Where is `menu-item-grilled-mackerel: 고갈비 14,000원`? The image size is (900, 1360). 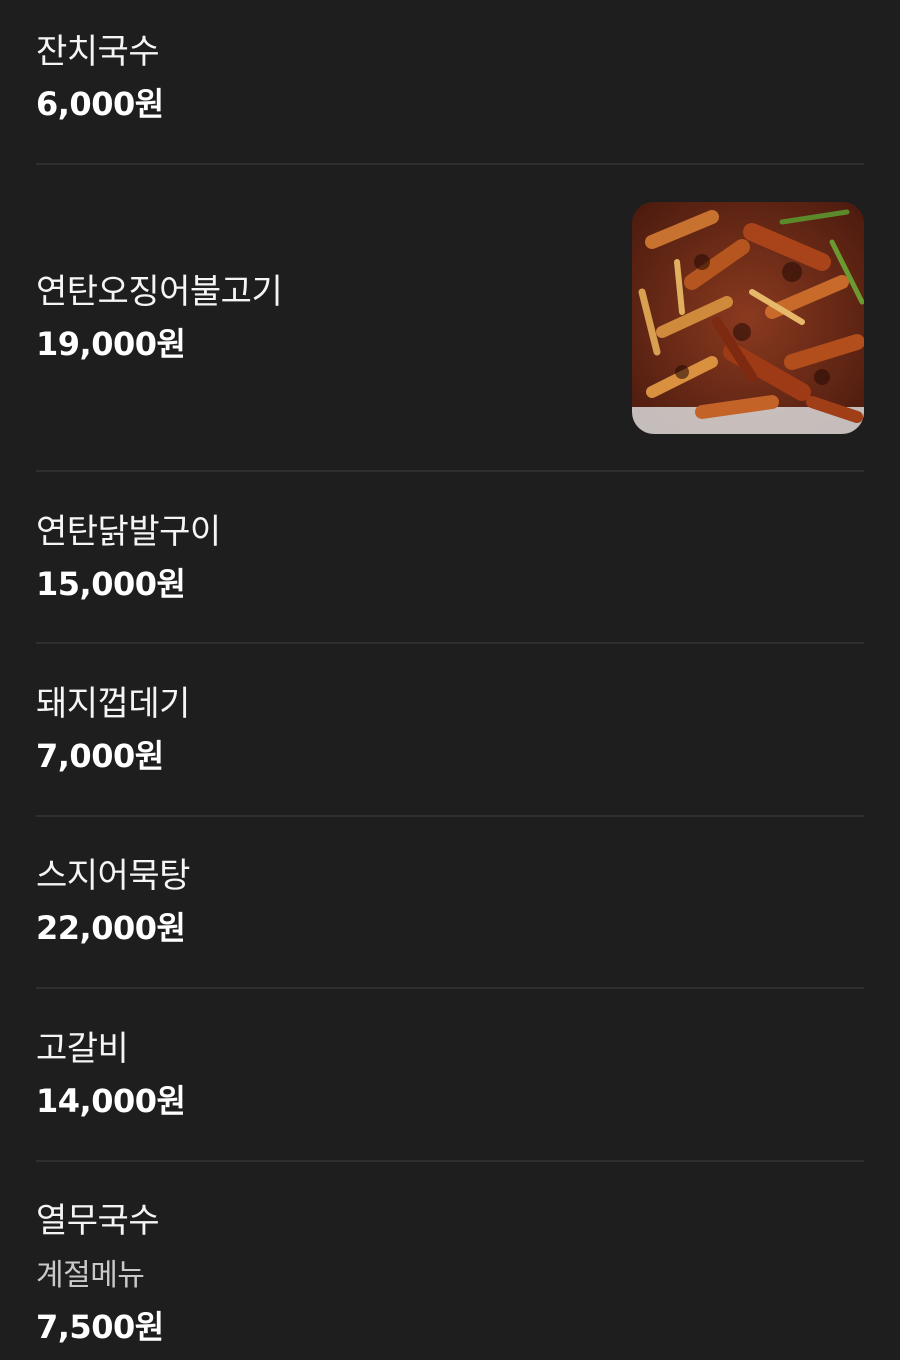
menu-item-grilled-mackerel: 고갈비 14,000원 is located at coordinates (450, 1074).